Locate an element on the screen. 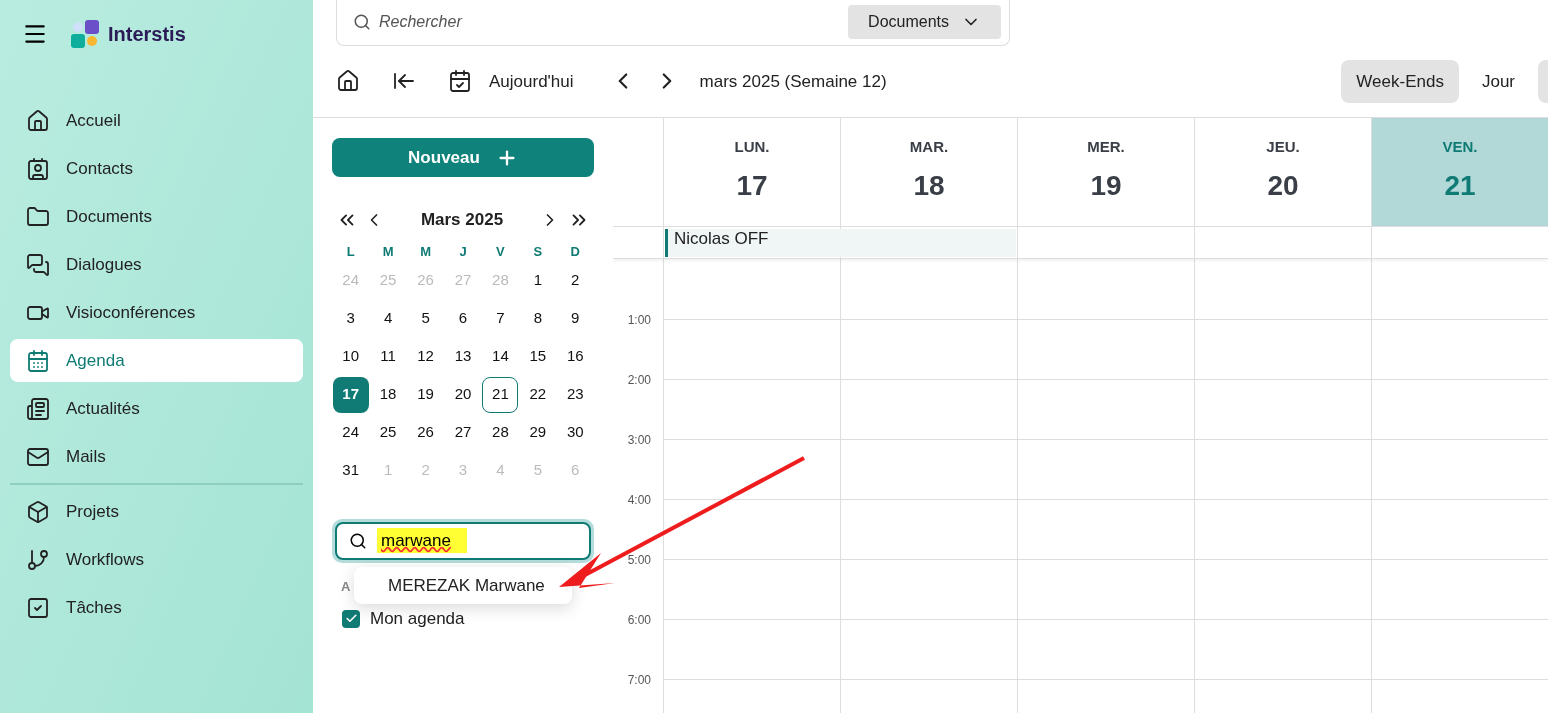  day-cell: 16 is located at coordinates (575, 356).